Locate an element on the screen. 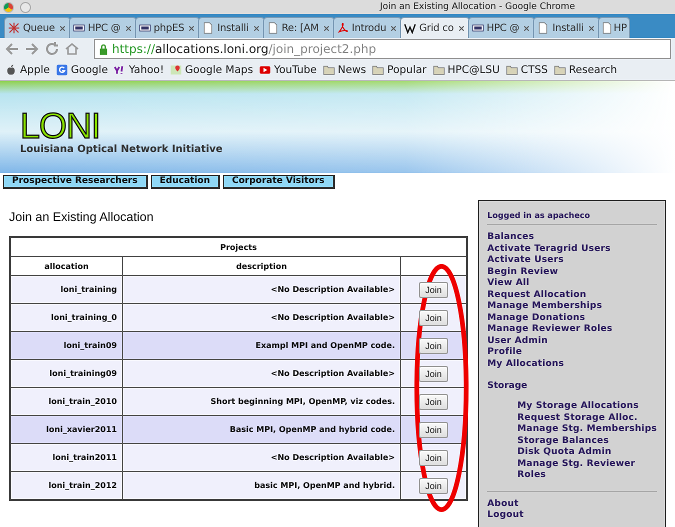 The width and height of the screenshot is (675, 527). home-icon is located at coordinates (72, 49).